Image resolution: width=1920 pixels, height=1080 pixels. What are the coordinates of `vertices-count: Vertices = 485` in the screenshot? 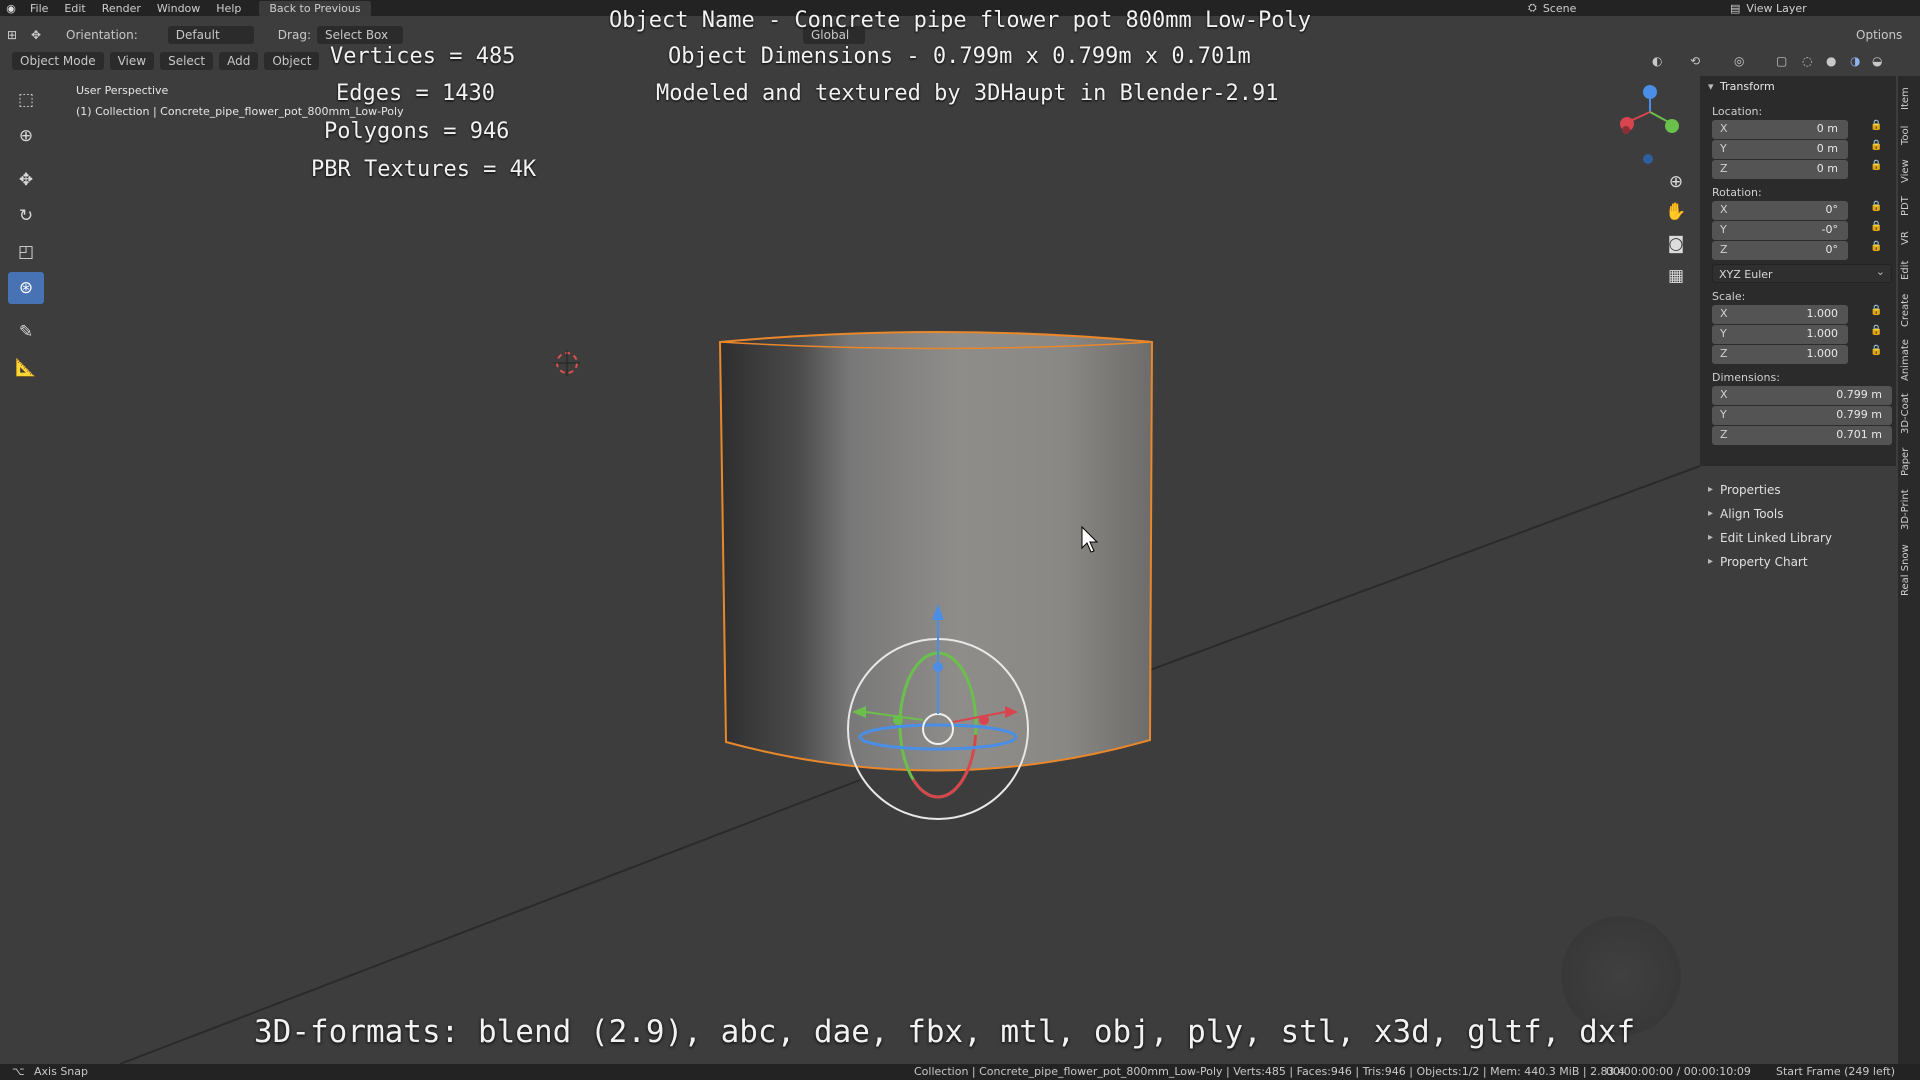 It's located at (423, 56).